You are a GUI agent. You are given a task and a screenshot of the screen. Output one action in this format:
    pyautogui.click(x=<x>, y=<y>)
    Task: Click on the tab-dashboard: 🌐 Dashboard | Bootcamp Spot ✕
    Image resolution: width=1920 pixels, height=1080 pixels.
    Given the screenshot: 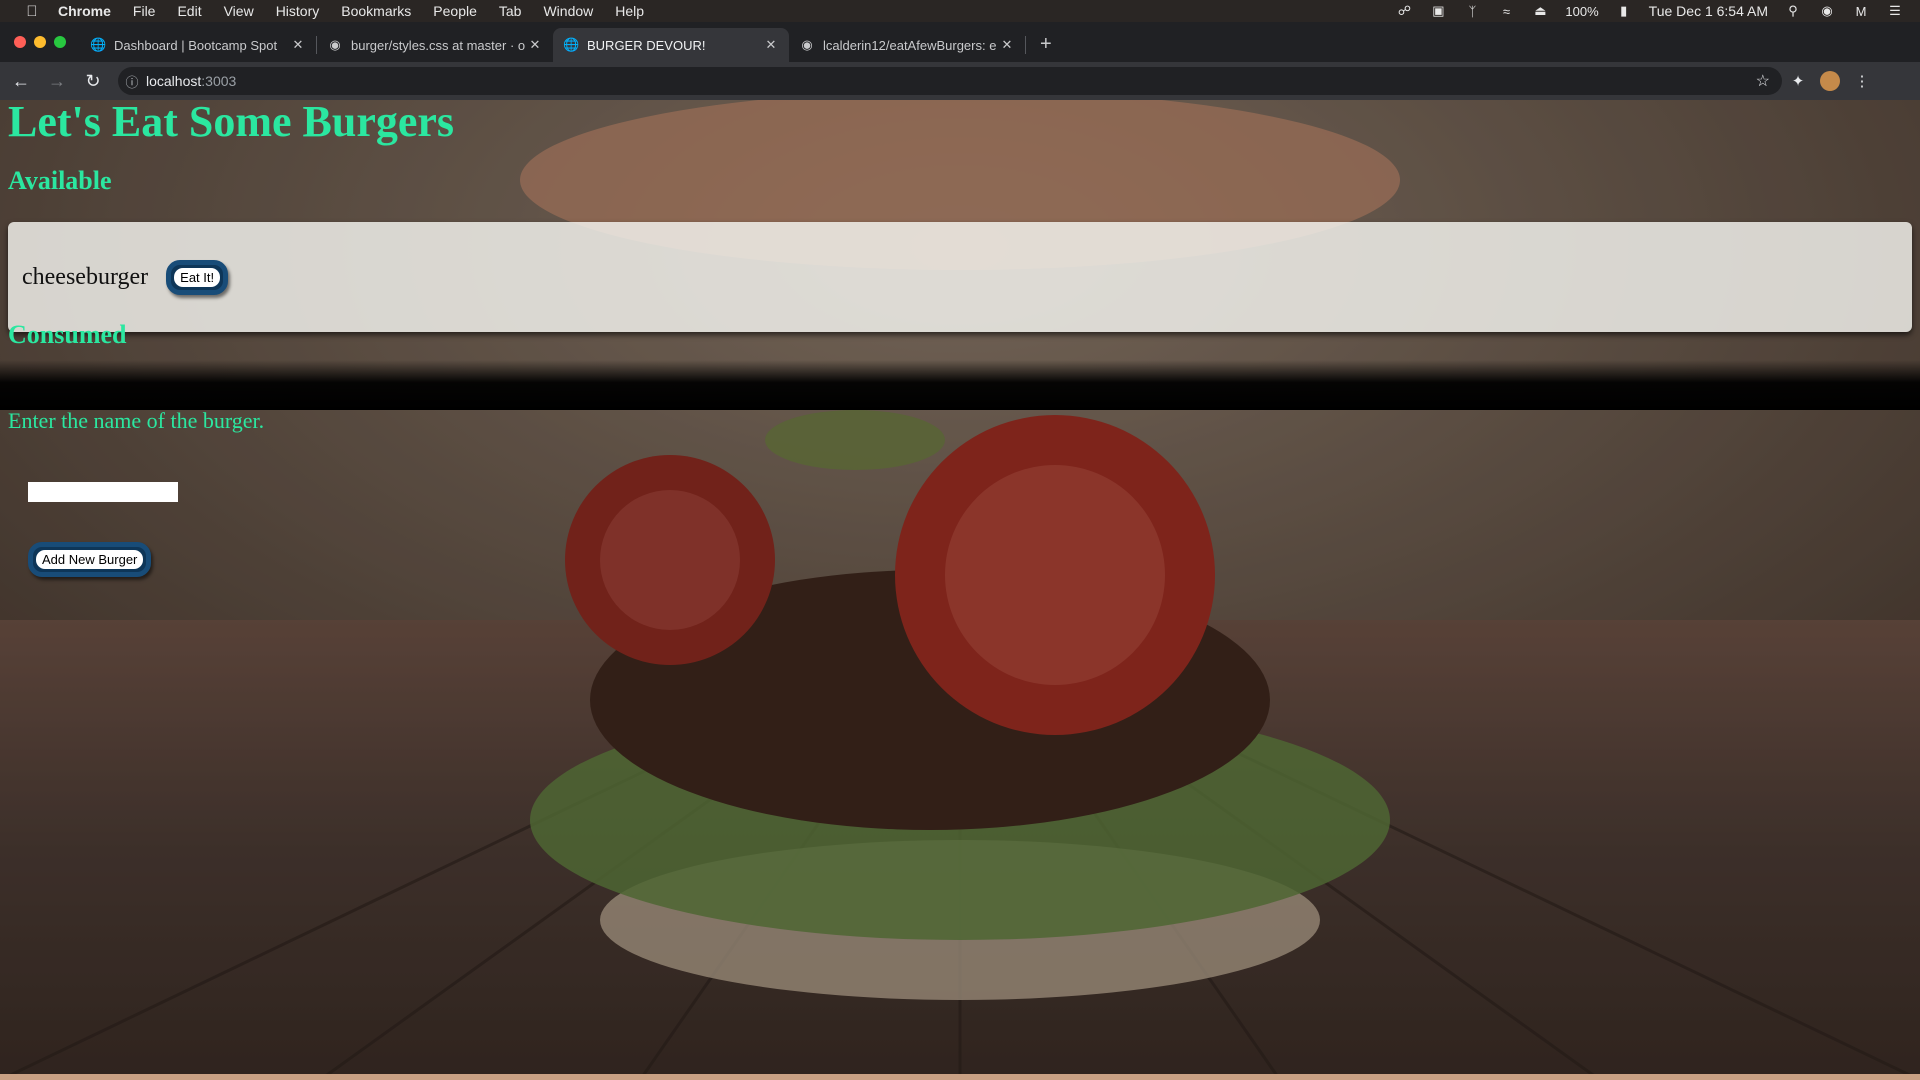 What is the action you would take?
    pyautogui.click(x=198, y=45)
    